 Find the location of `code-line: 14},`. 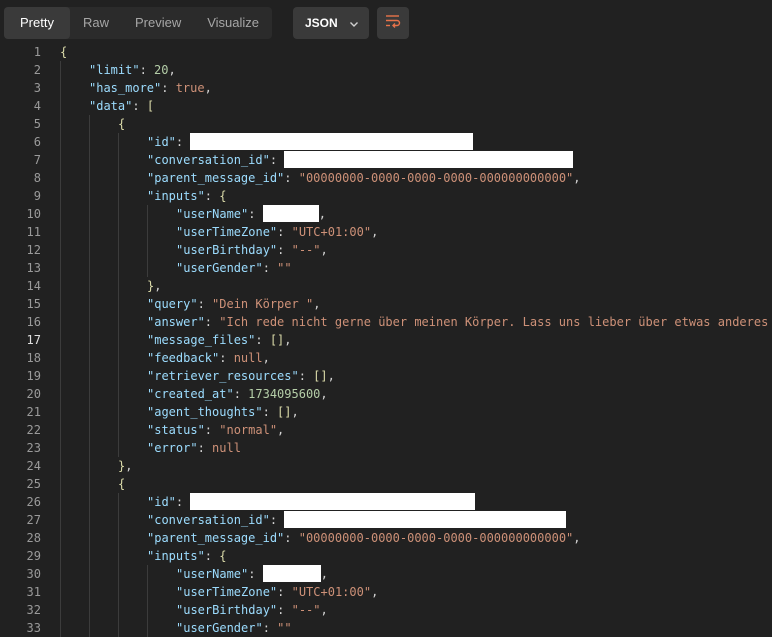

code-line: 14}, is located at coordinates (386, 286).